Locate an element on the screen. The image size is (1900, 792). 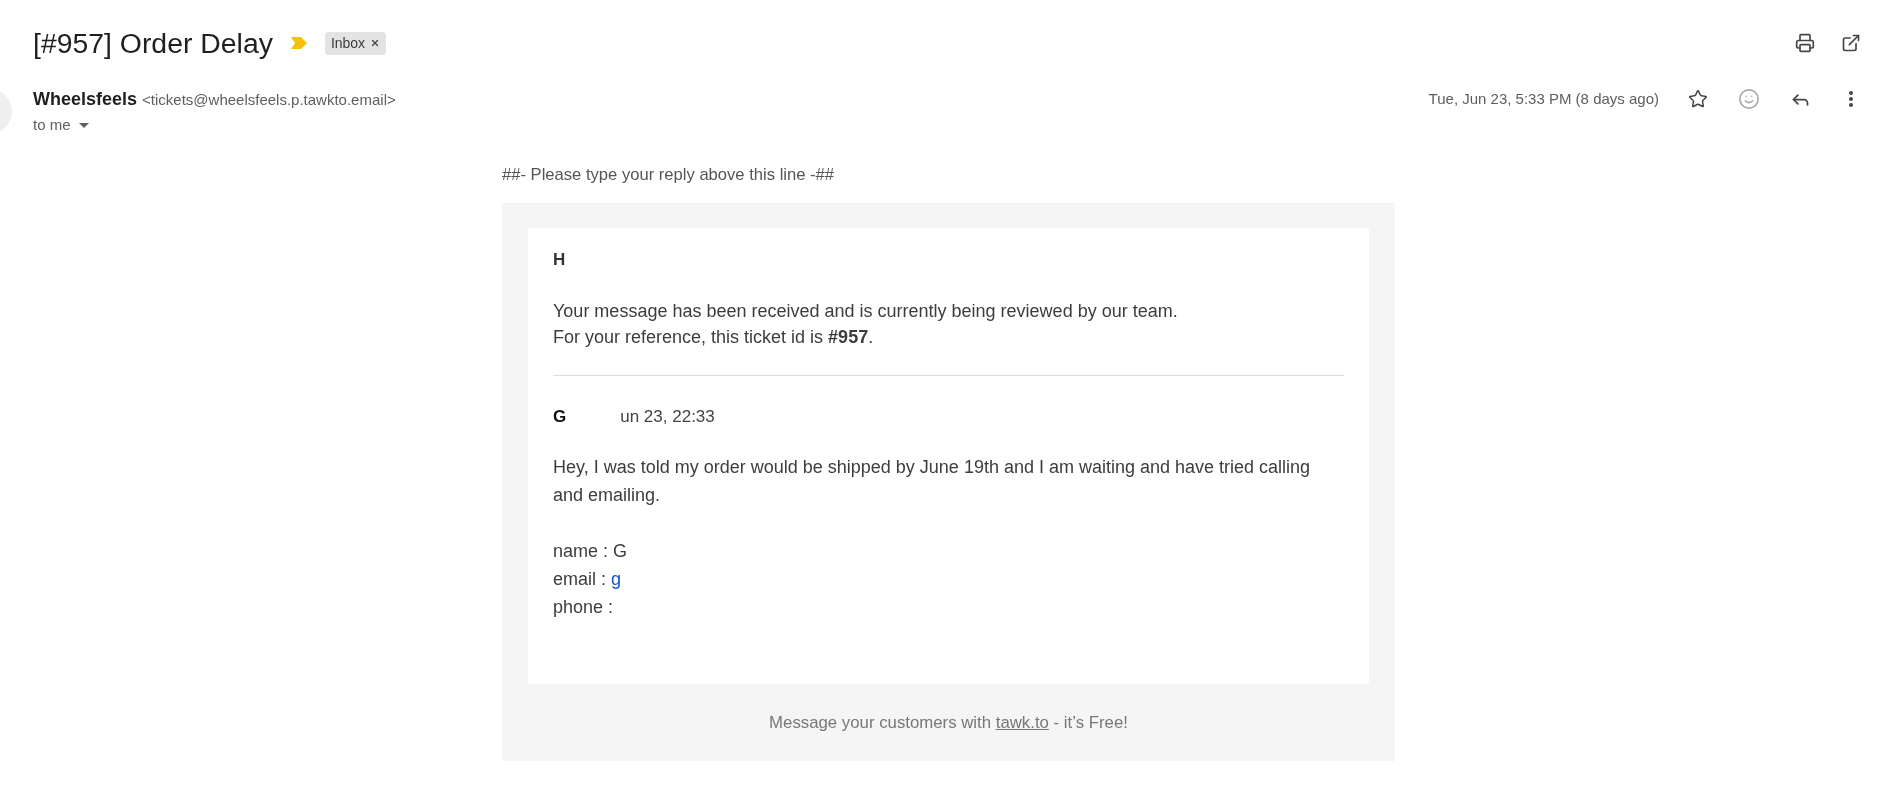
label-link: Inbox is located at coordinates (348, 43).